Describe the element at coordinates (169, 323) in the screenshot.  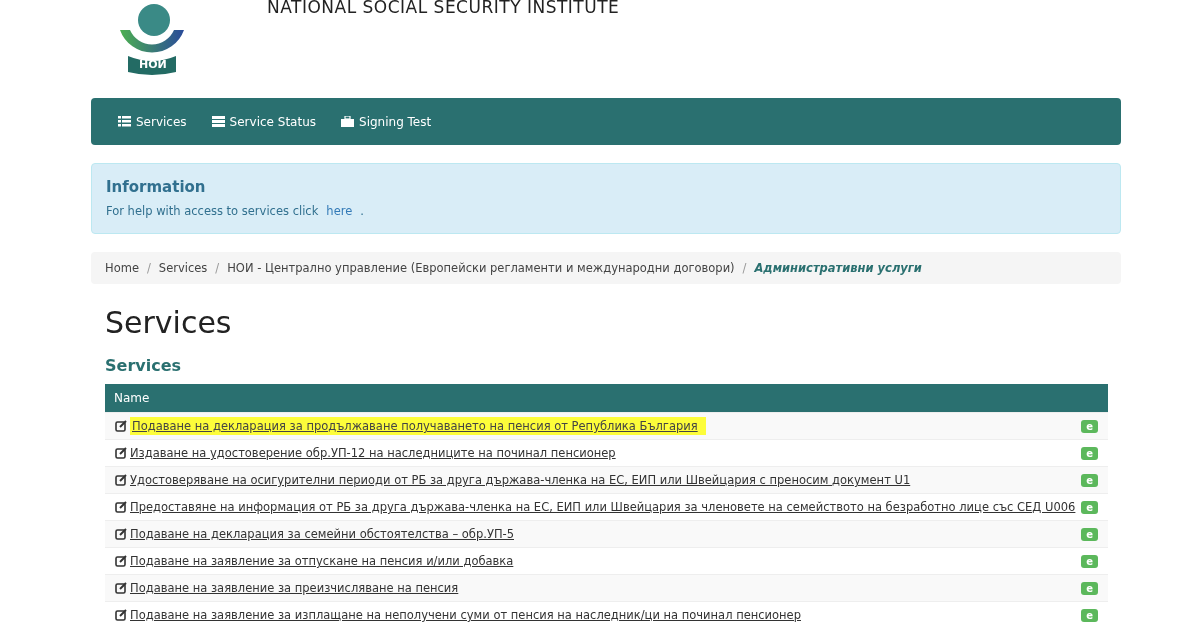
I see `page-title: Services` at that location.